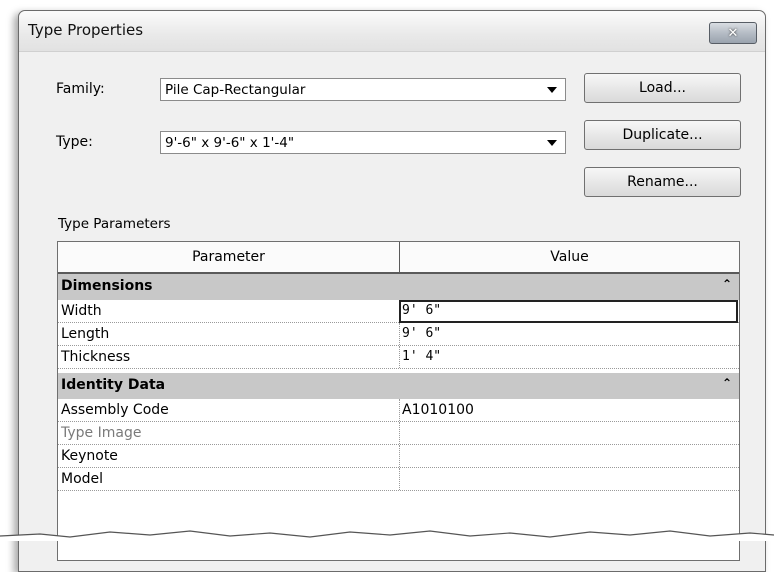 Image resolution: width=774 pixels, height=572 pixels. What do you see at coordinates (392, 31) in the screenshot?
I see `title-bar: Type Properties ✕` at bounding box center [392, 31].